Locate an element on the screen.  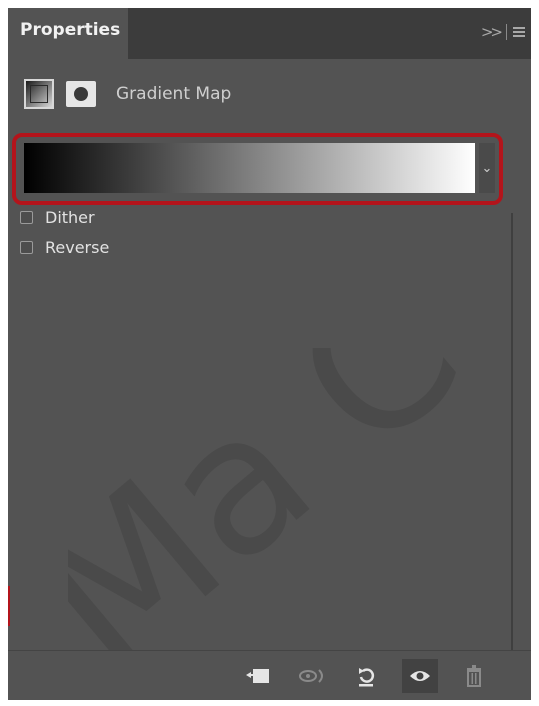
gradient-highlight-frame: ⌄ is located at coordinates (257, 169).